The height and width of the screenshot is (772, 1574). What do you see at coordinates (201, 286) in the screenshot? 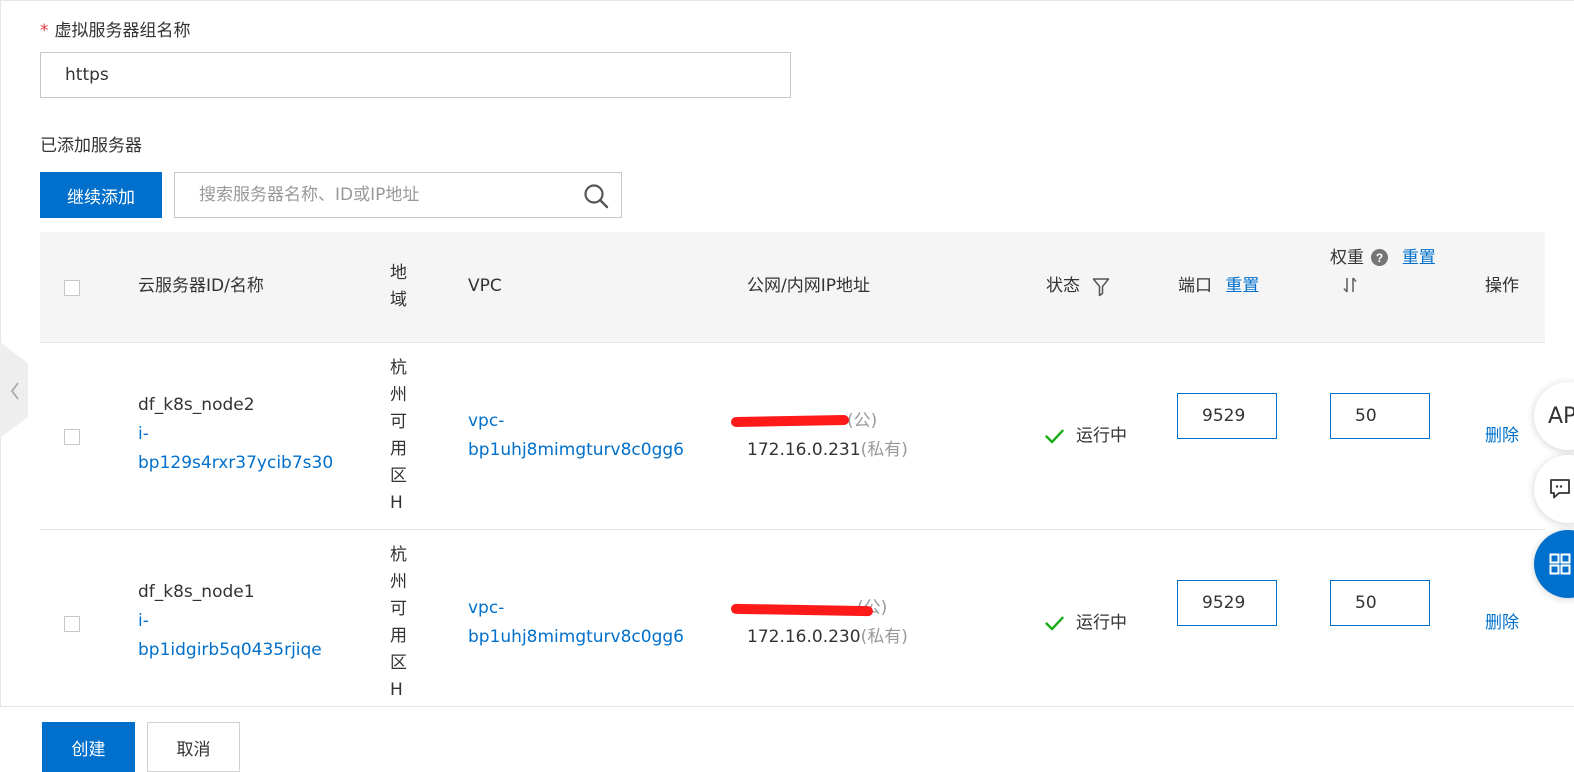
I see `col-server: 云服务器ID/名称` at bounding box center [201, 286].